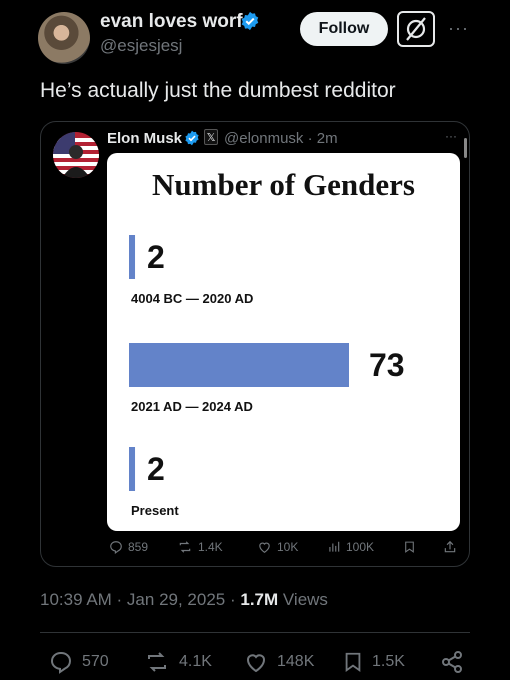  I want to click on quoted-like-count: 10K, so click(288, 547).